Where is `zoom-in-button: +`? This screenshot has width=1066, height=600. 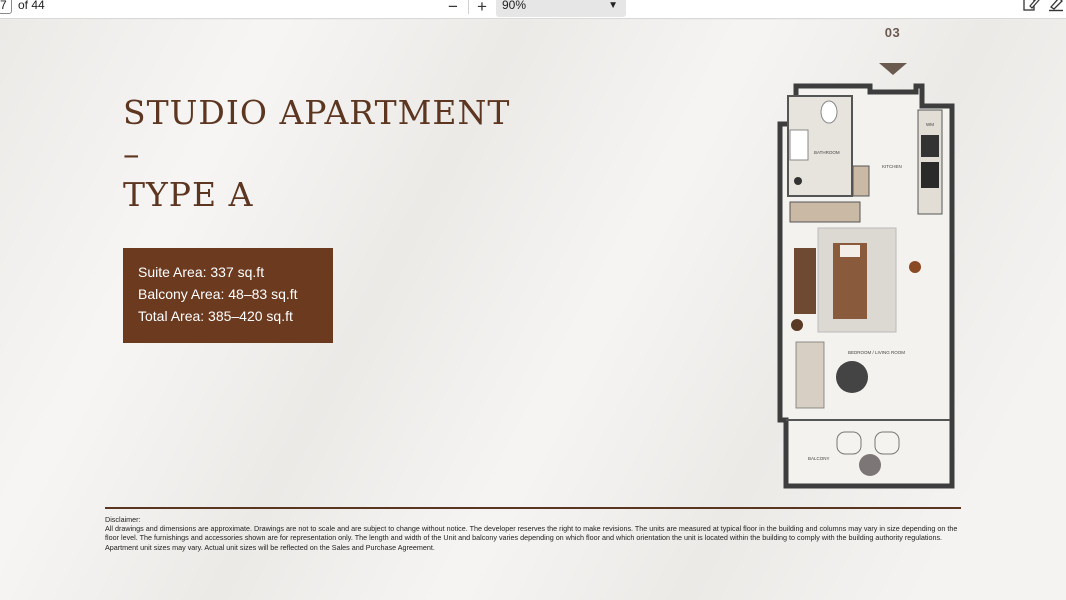 zoom-in-button: + is located at coordinates (482, 8).